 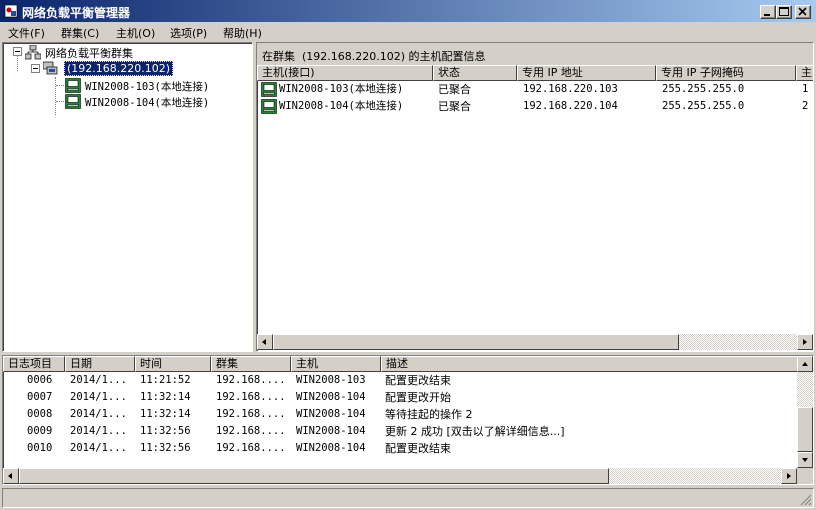 I want to click on title-bar: 网络负载平衡管理器, so click(x=408, y=11).